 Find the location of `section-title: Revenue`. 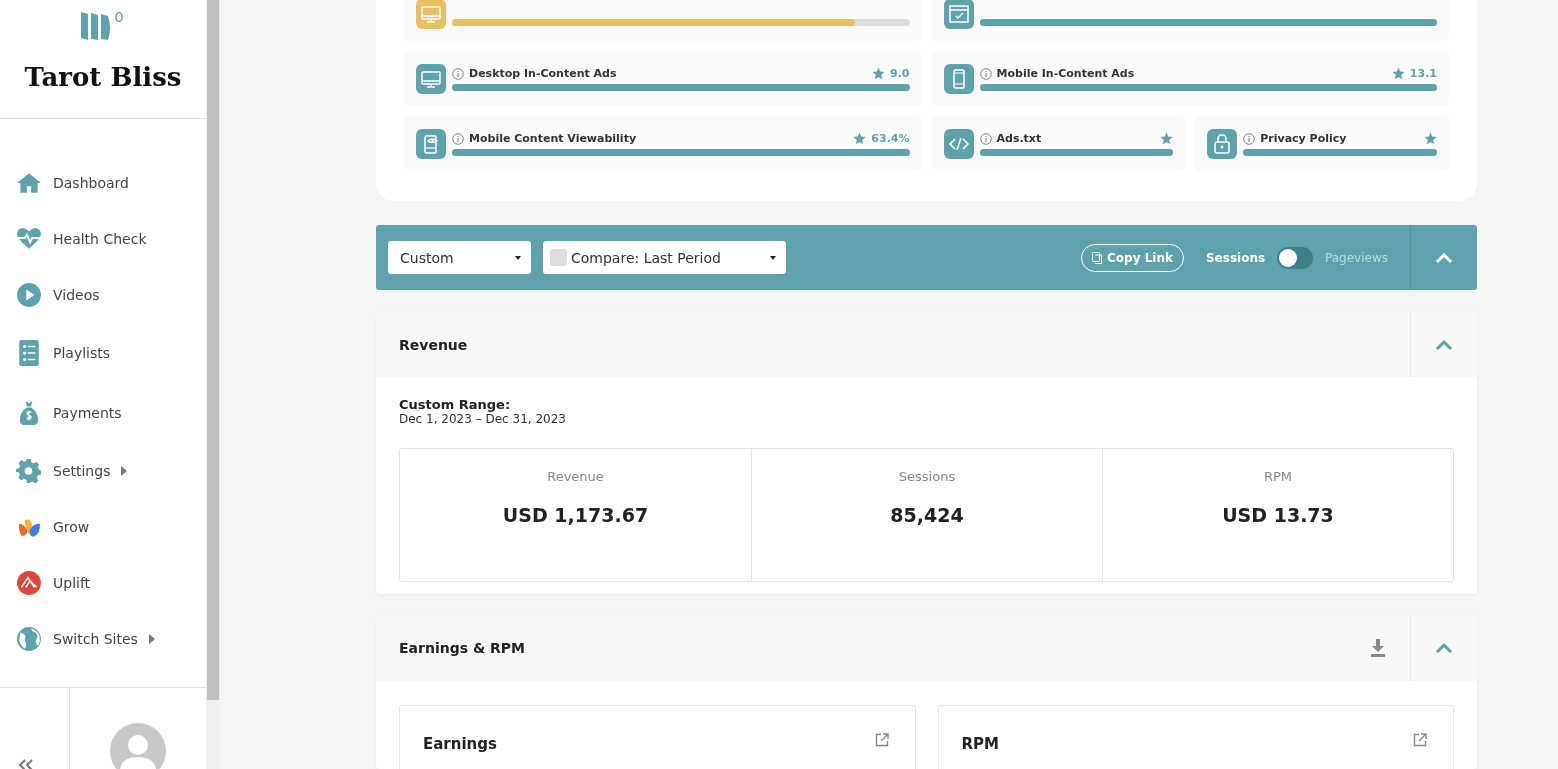

section-title: Revenue is located at coordinates (434, 344).